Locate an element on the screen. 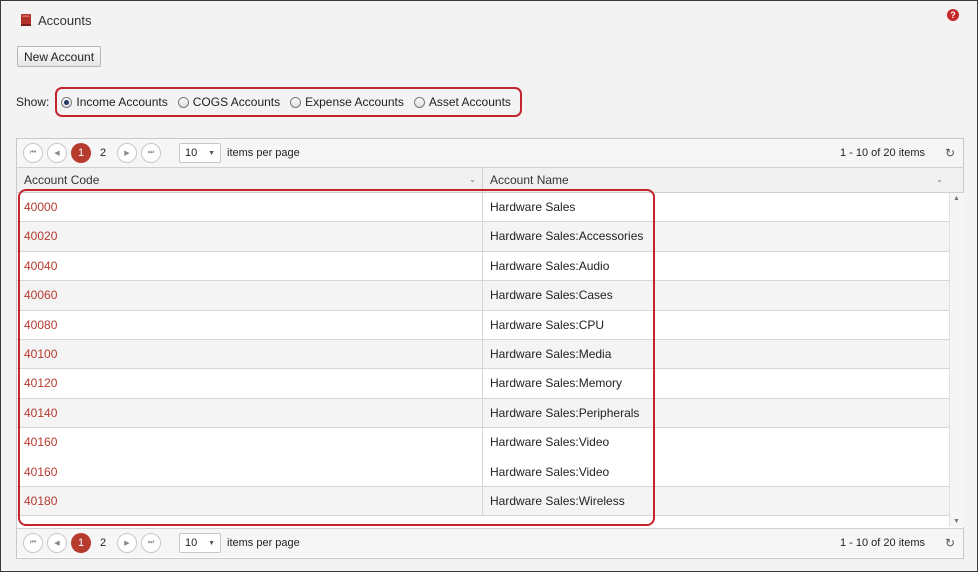 The image size is (978, 572). table-row: 40060 Hardware Sales:Cases is located at coordinates (483, 296).